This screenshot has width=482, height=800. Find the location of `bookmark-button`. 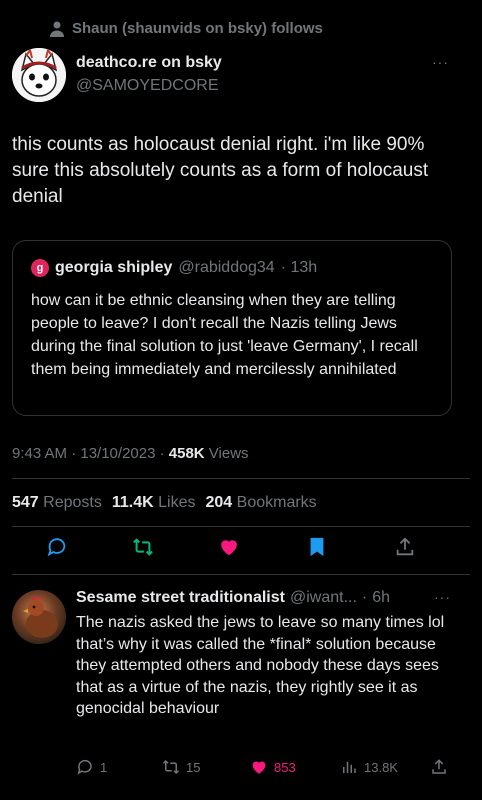

bookmark-button is located at coordinates (318, 548).